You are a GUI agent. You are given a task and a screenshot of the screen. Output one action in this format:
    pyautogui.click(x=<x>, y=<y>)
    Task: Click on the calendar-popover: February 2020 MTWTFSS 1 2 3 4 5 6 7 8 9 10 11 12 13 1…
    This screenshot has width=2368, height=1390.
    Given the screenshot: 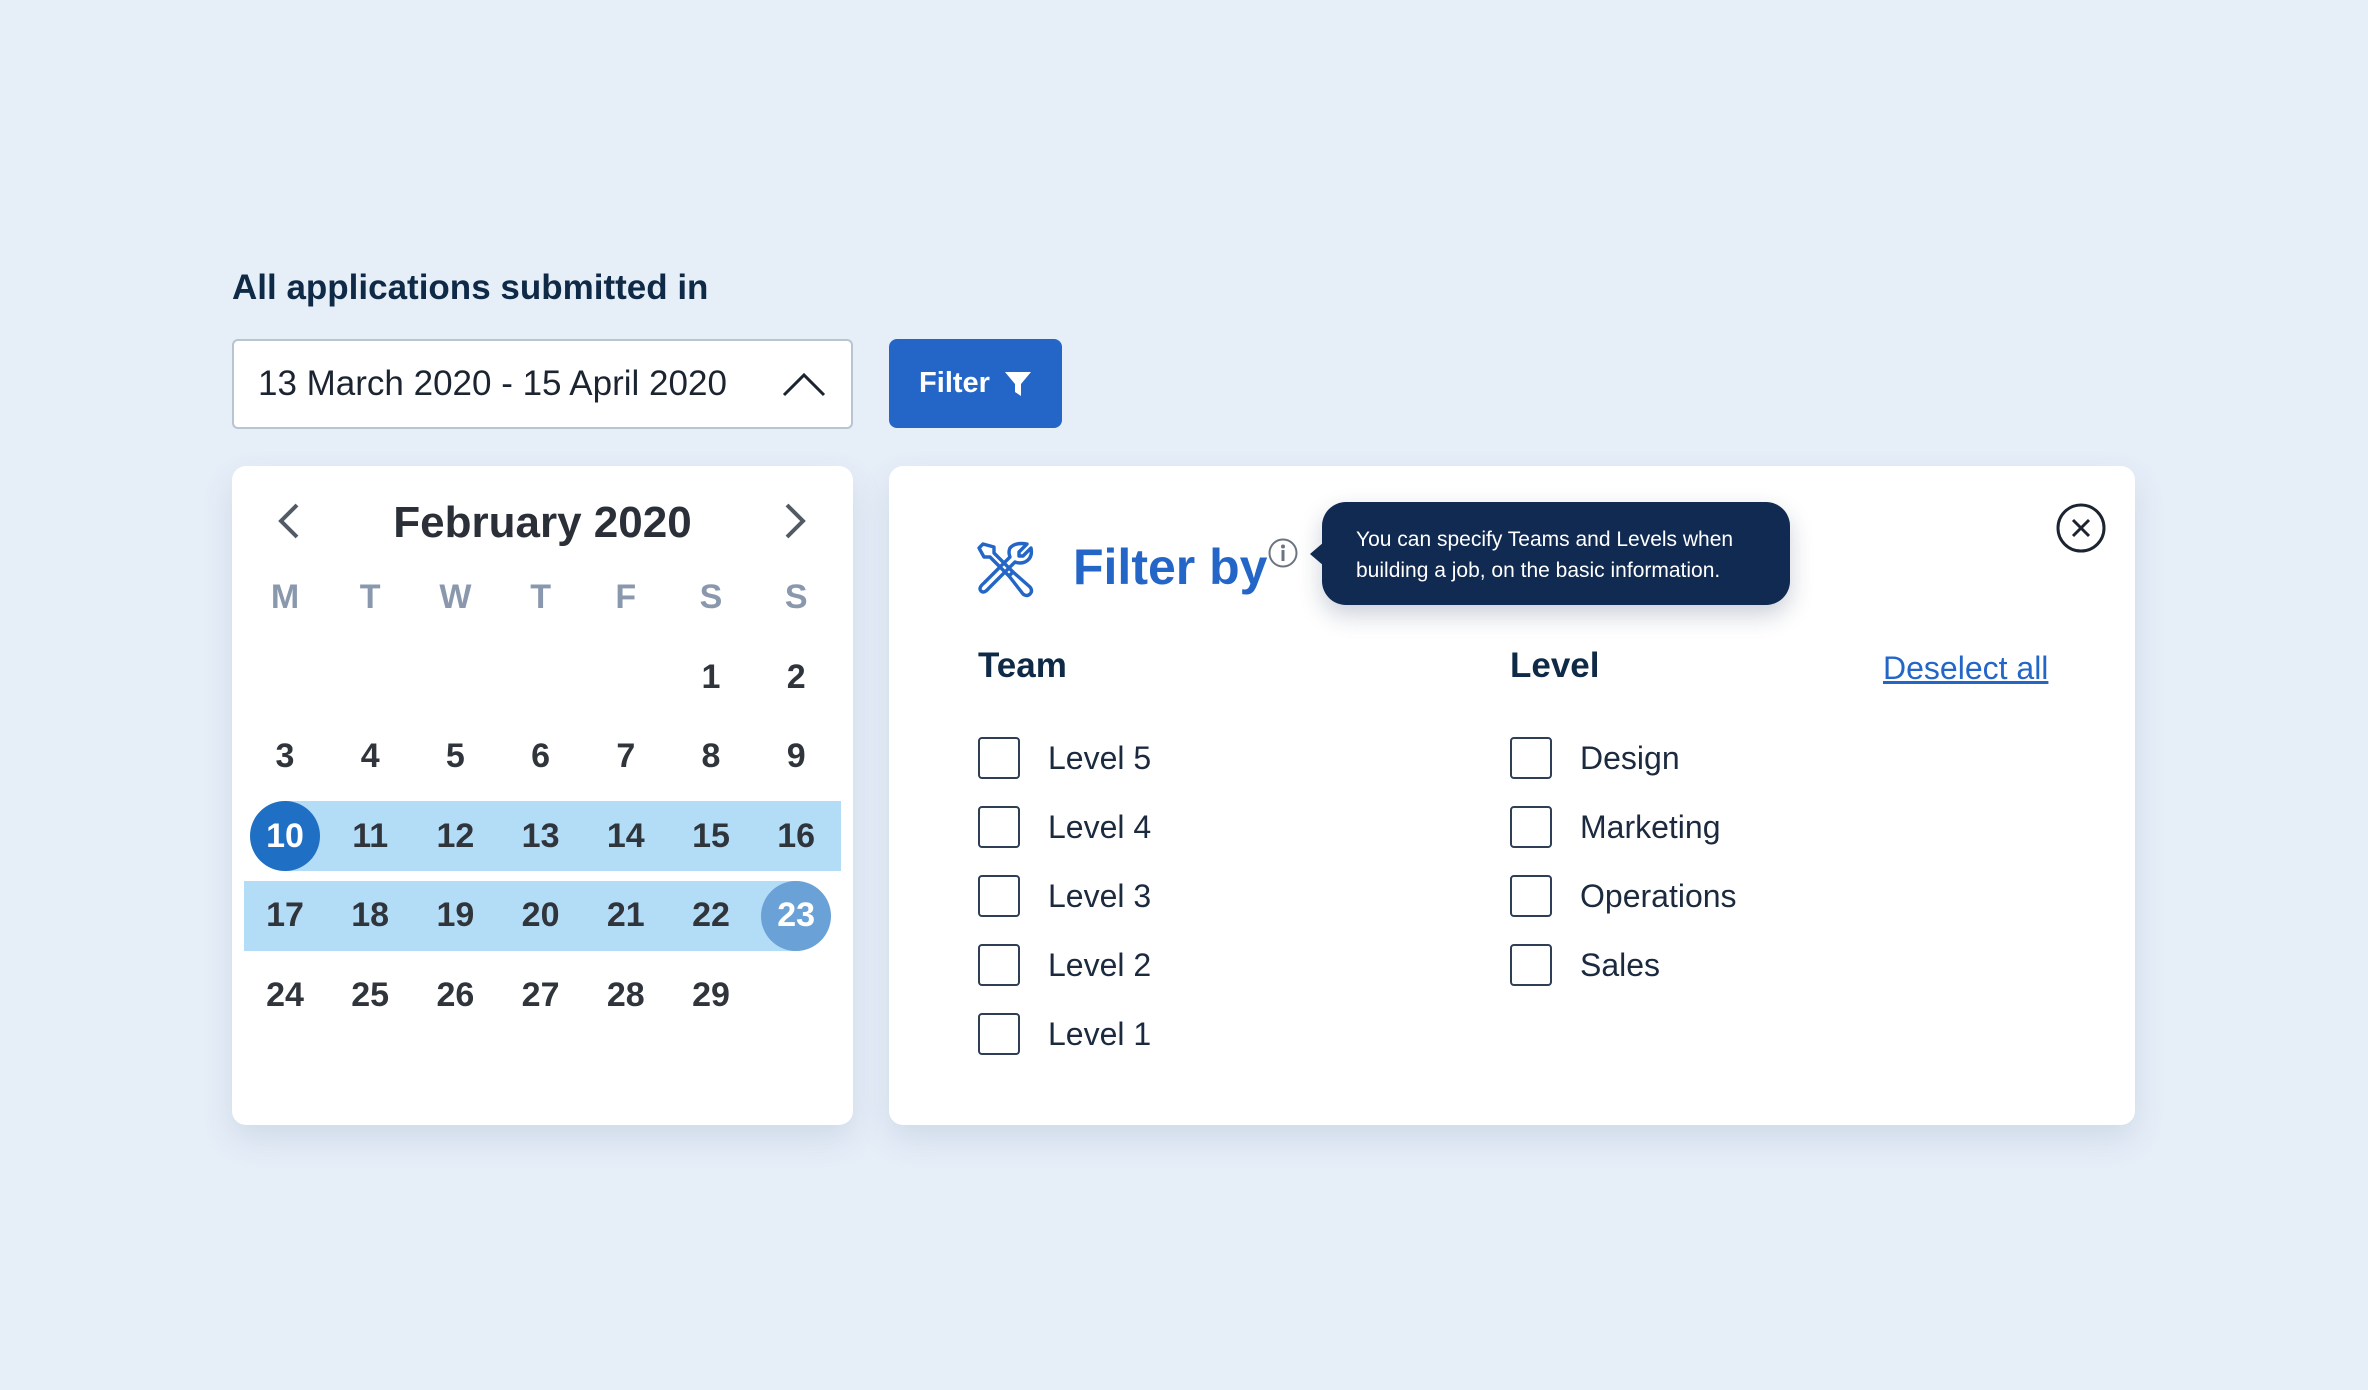 What is the action you would take?
    pyautogui.click(x=542, y=795)
    